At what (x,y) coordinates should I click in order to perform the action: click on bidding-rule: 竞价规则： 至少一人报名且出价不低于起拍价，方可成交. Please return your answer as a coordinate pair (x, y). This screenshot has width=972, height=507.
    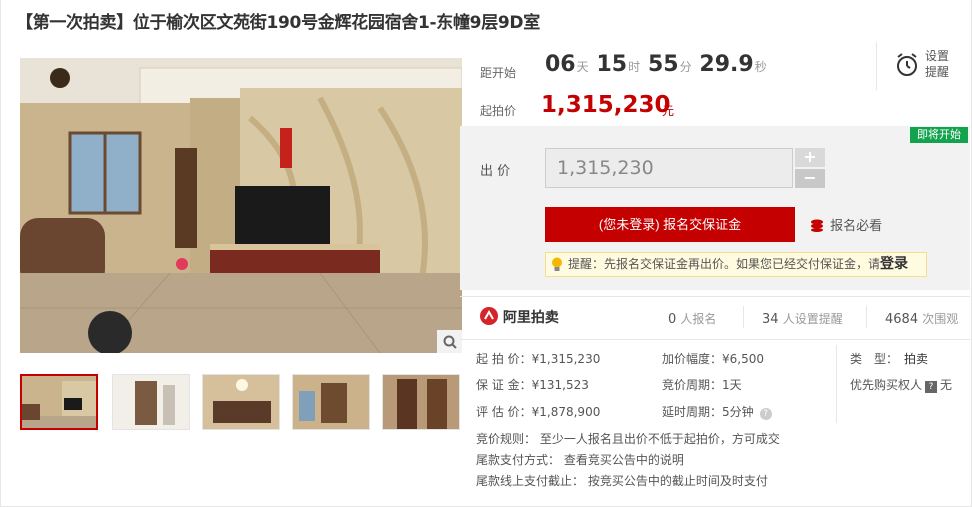
    Looking at the image, I should click on (628, 439).